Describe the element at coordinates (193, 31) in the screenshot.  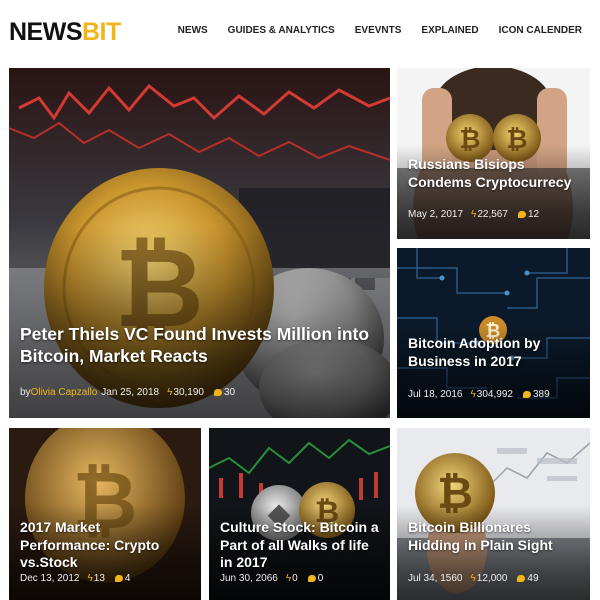
I see `nav-news: NEWS` at that location.